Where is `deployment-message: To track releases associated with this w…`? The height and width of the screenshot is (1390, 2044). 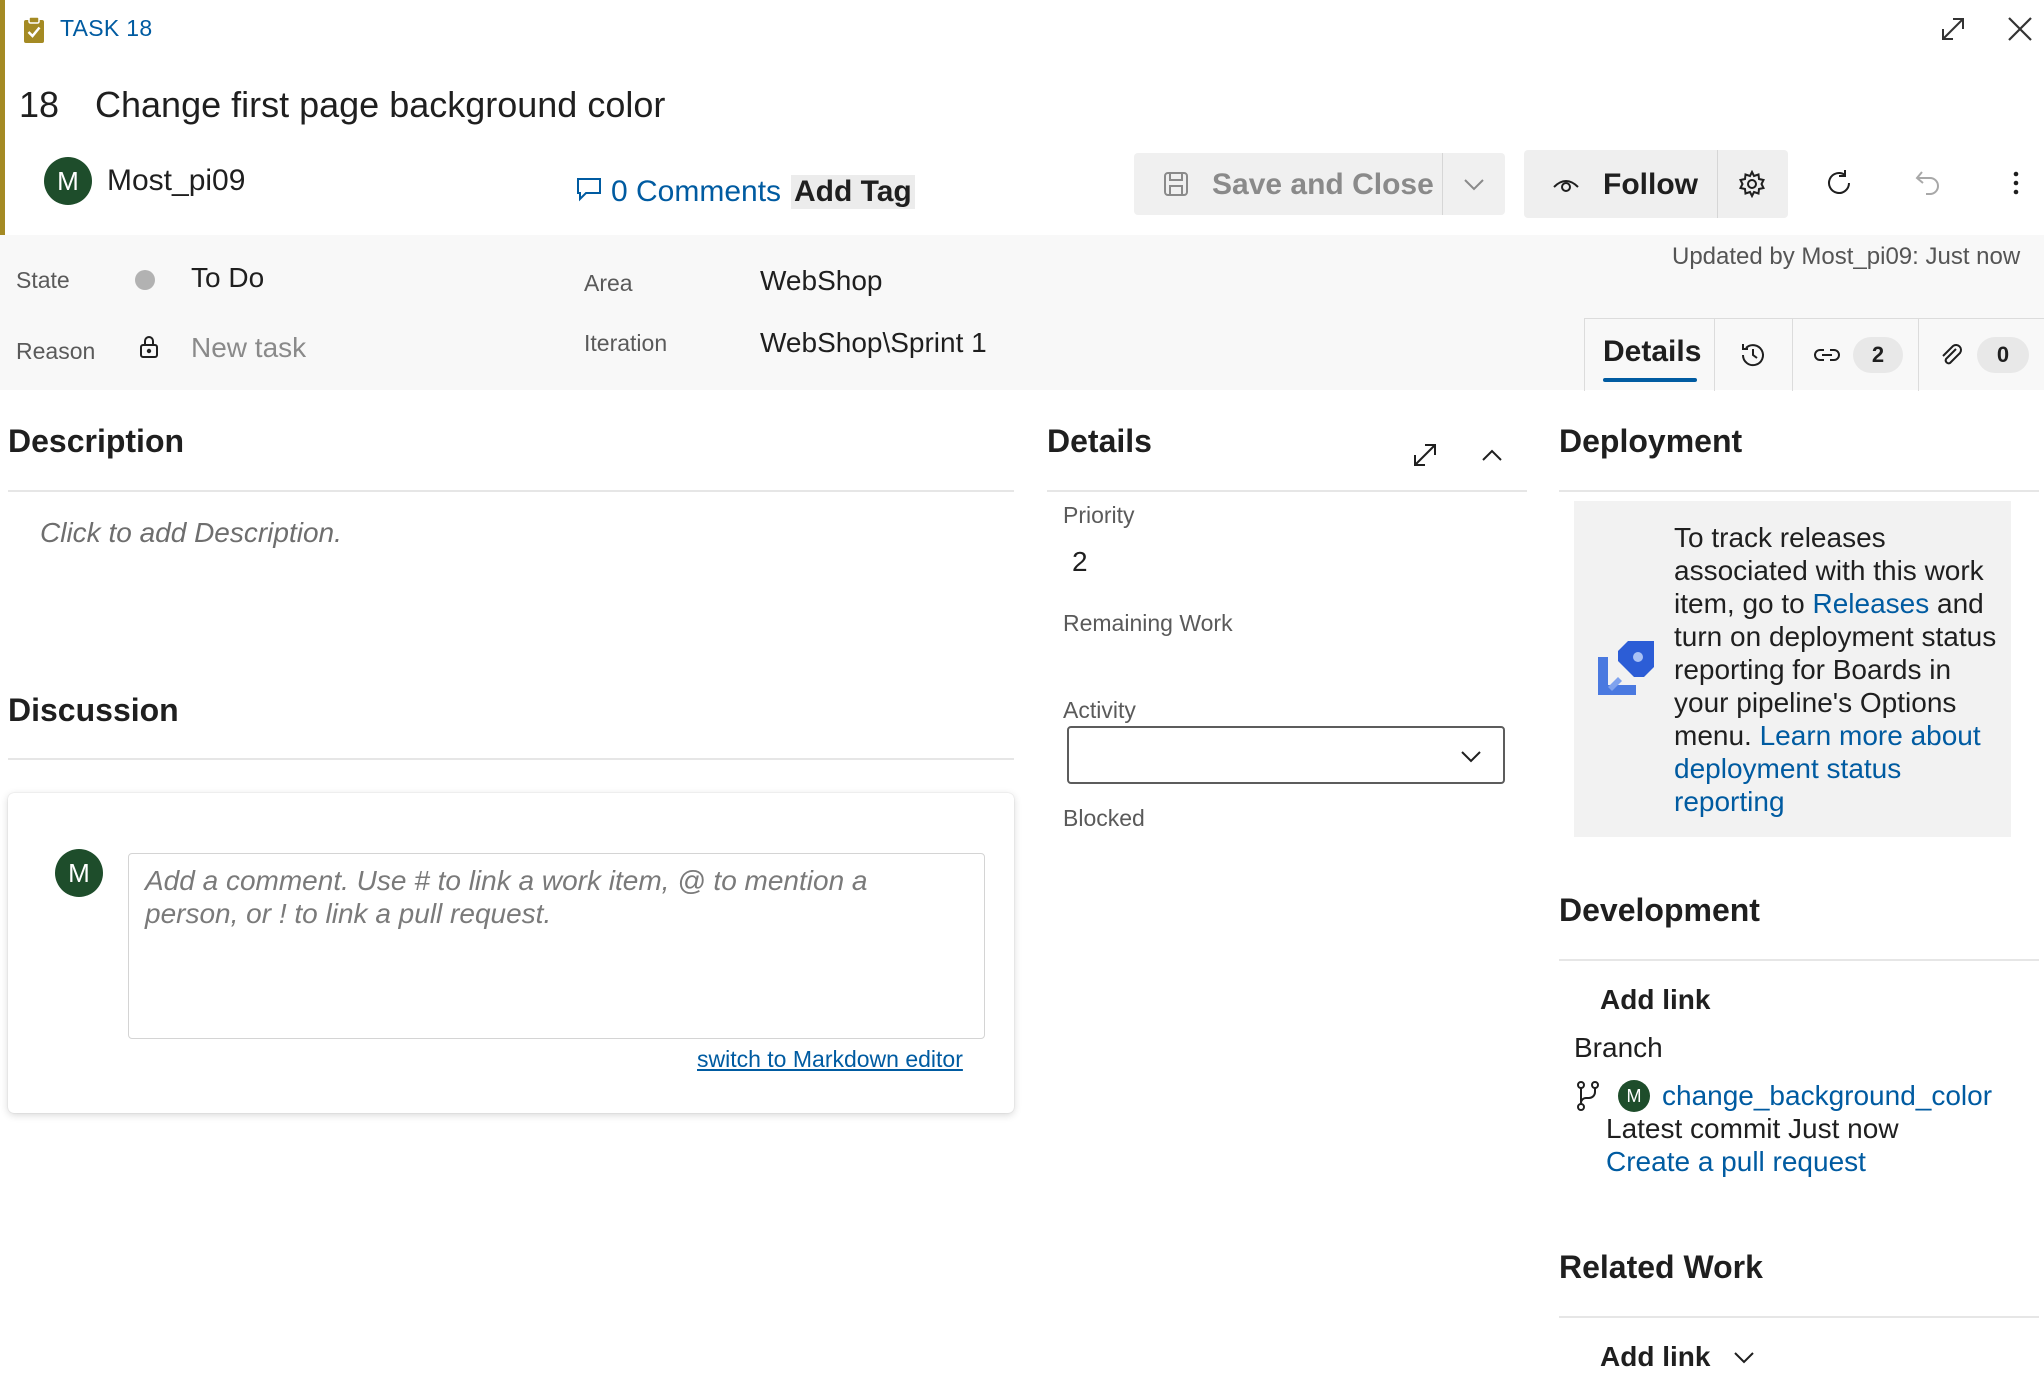
deployment-message: To track releases associated with this w… is located at coordinates (1839, 669).